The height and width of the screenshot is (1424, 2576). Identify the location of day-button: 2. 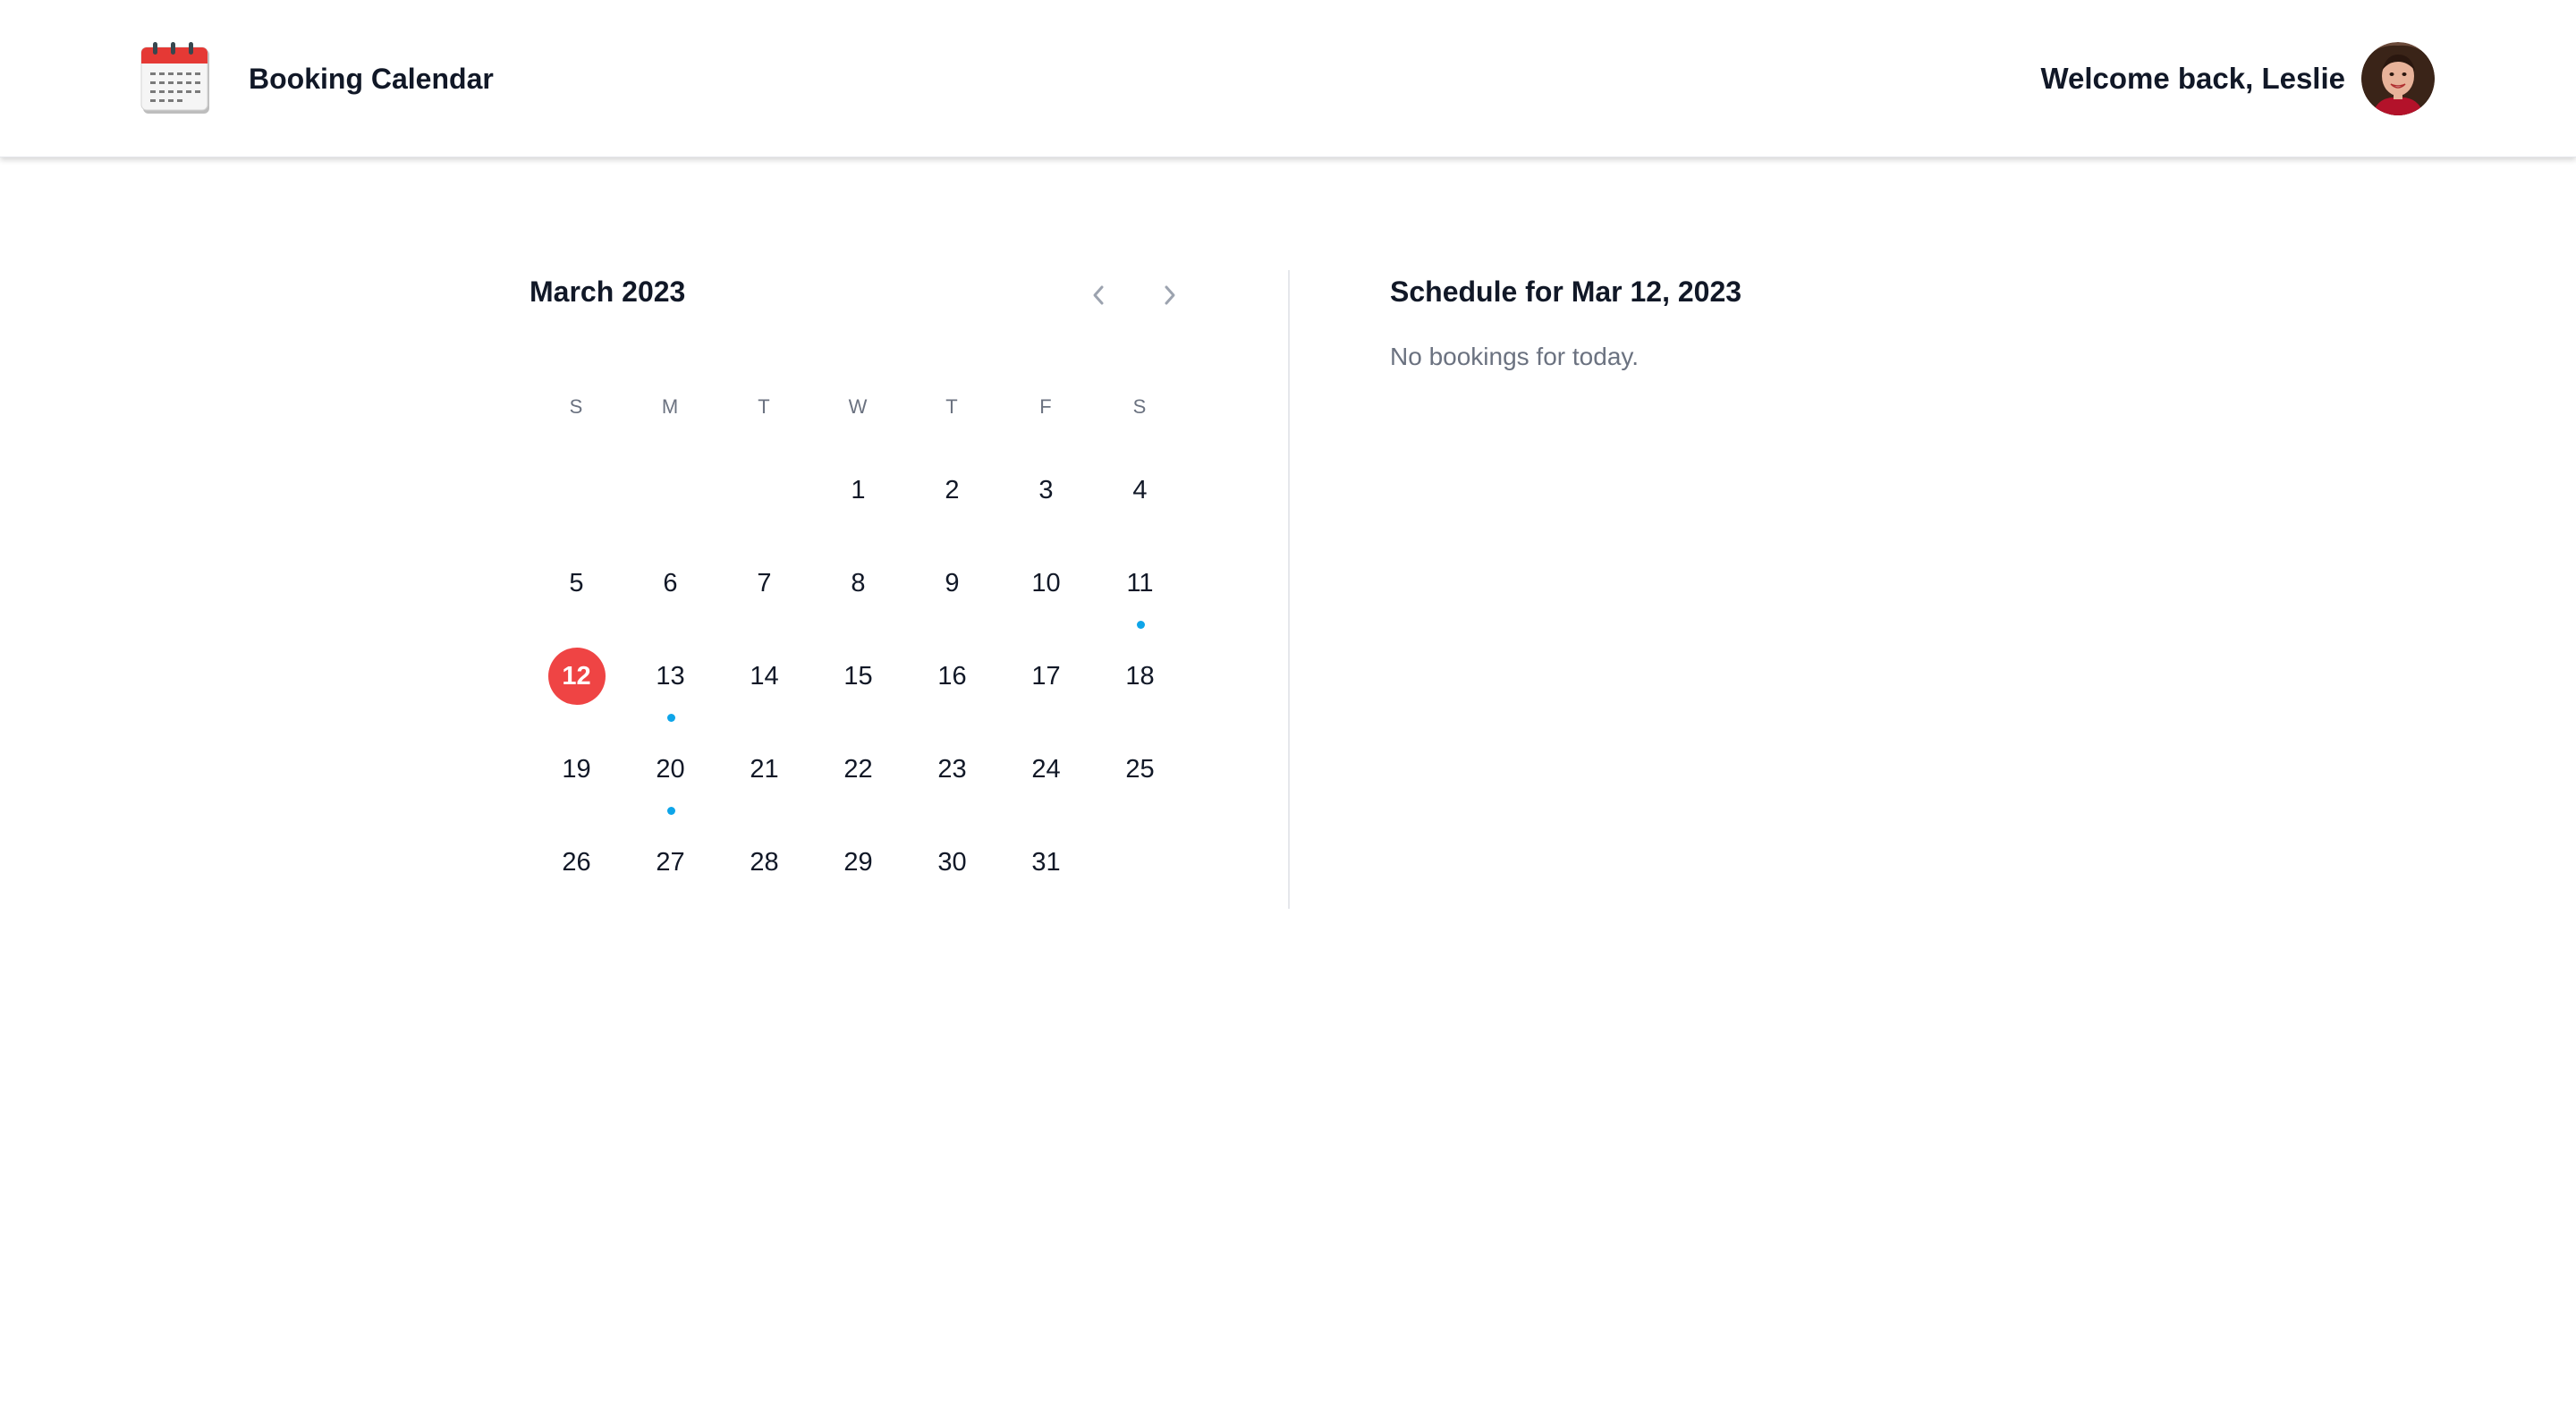
(952, 490).